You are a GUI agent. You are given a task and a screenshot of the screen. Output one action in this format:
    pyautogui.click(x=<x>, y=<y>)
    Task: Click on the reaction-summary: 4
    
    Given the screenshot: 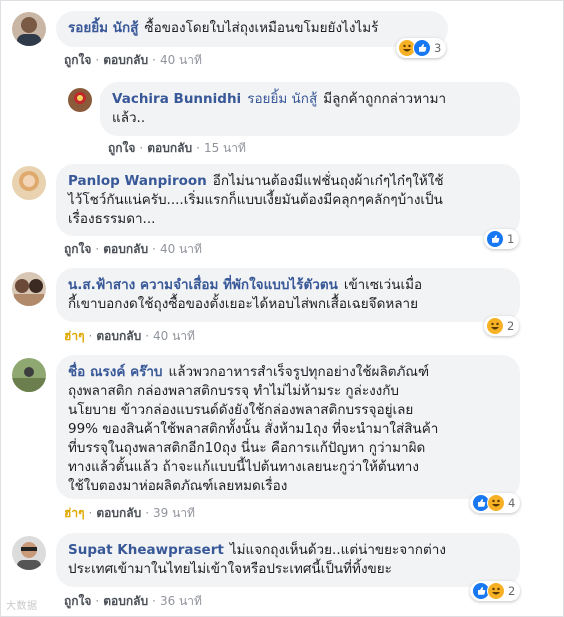 What is the action you would take?
    pyautogui.click(x=495, y=503)
    